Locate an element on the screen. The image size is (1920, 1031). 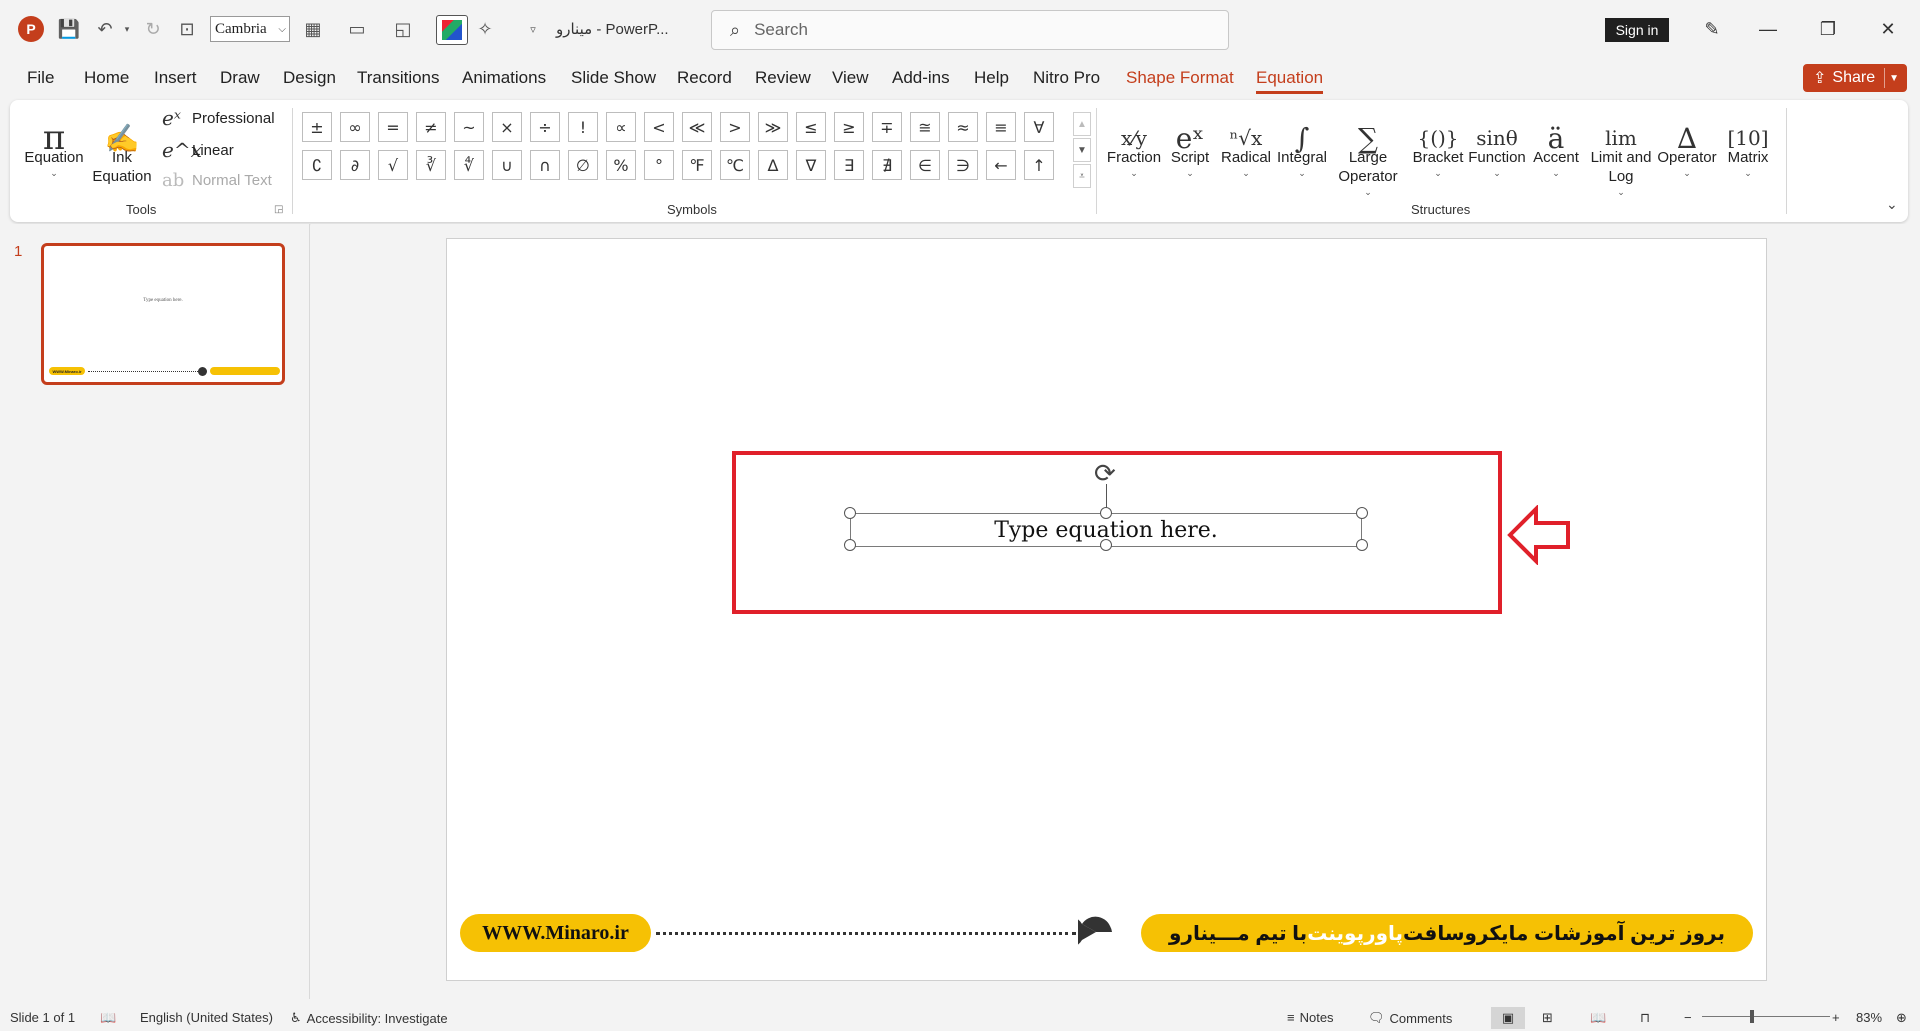
symbol-button: ~ is located at coordinates (469, 127).